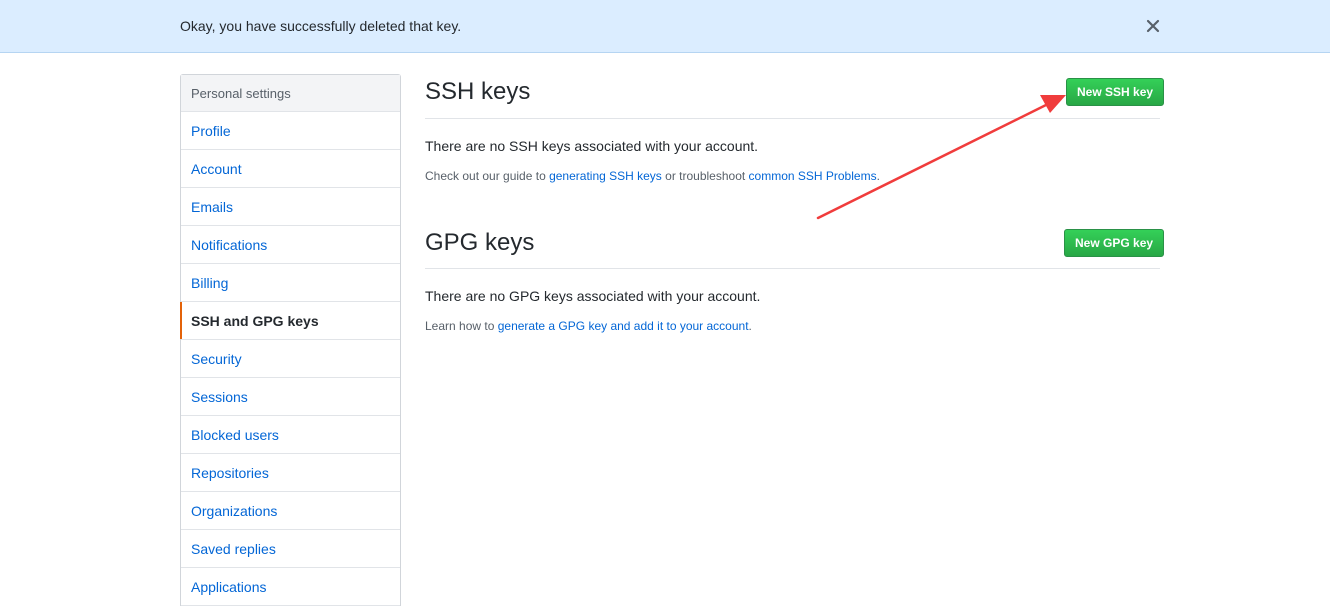  What do you see at coordinates (480, 242) in the screenshot?
I see `gpg-keys-title: GPG keys` at bounding box center [480, 242].